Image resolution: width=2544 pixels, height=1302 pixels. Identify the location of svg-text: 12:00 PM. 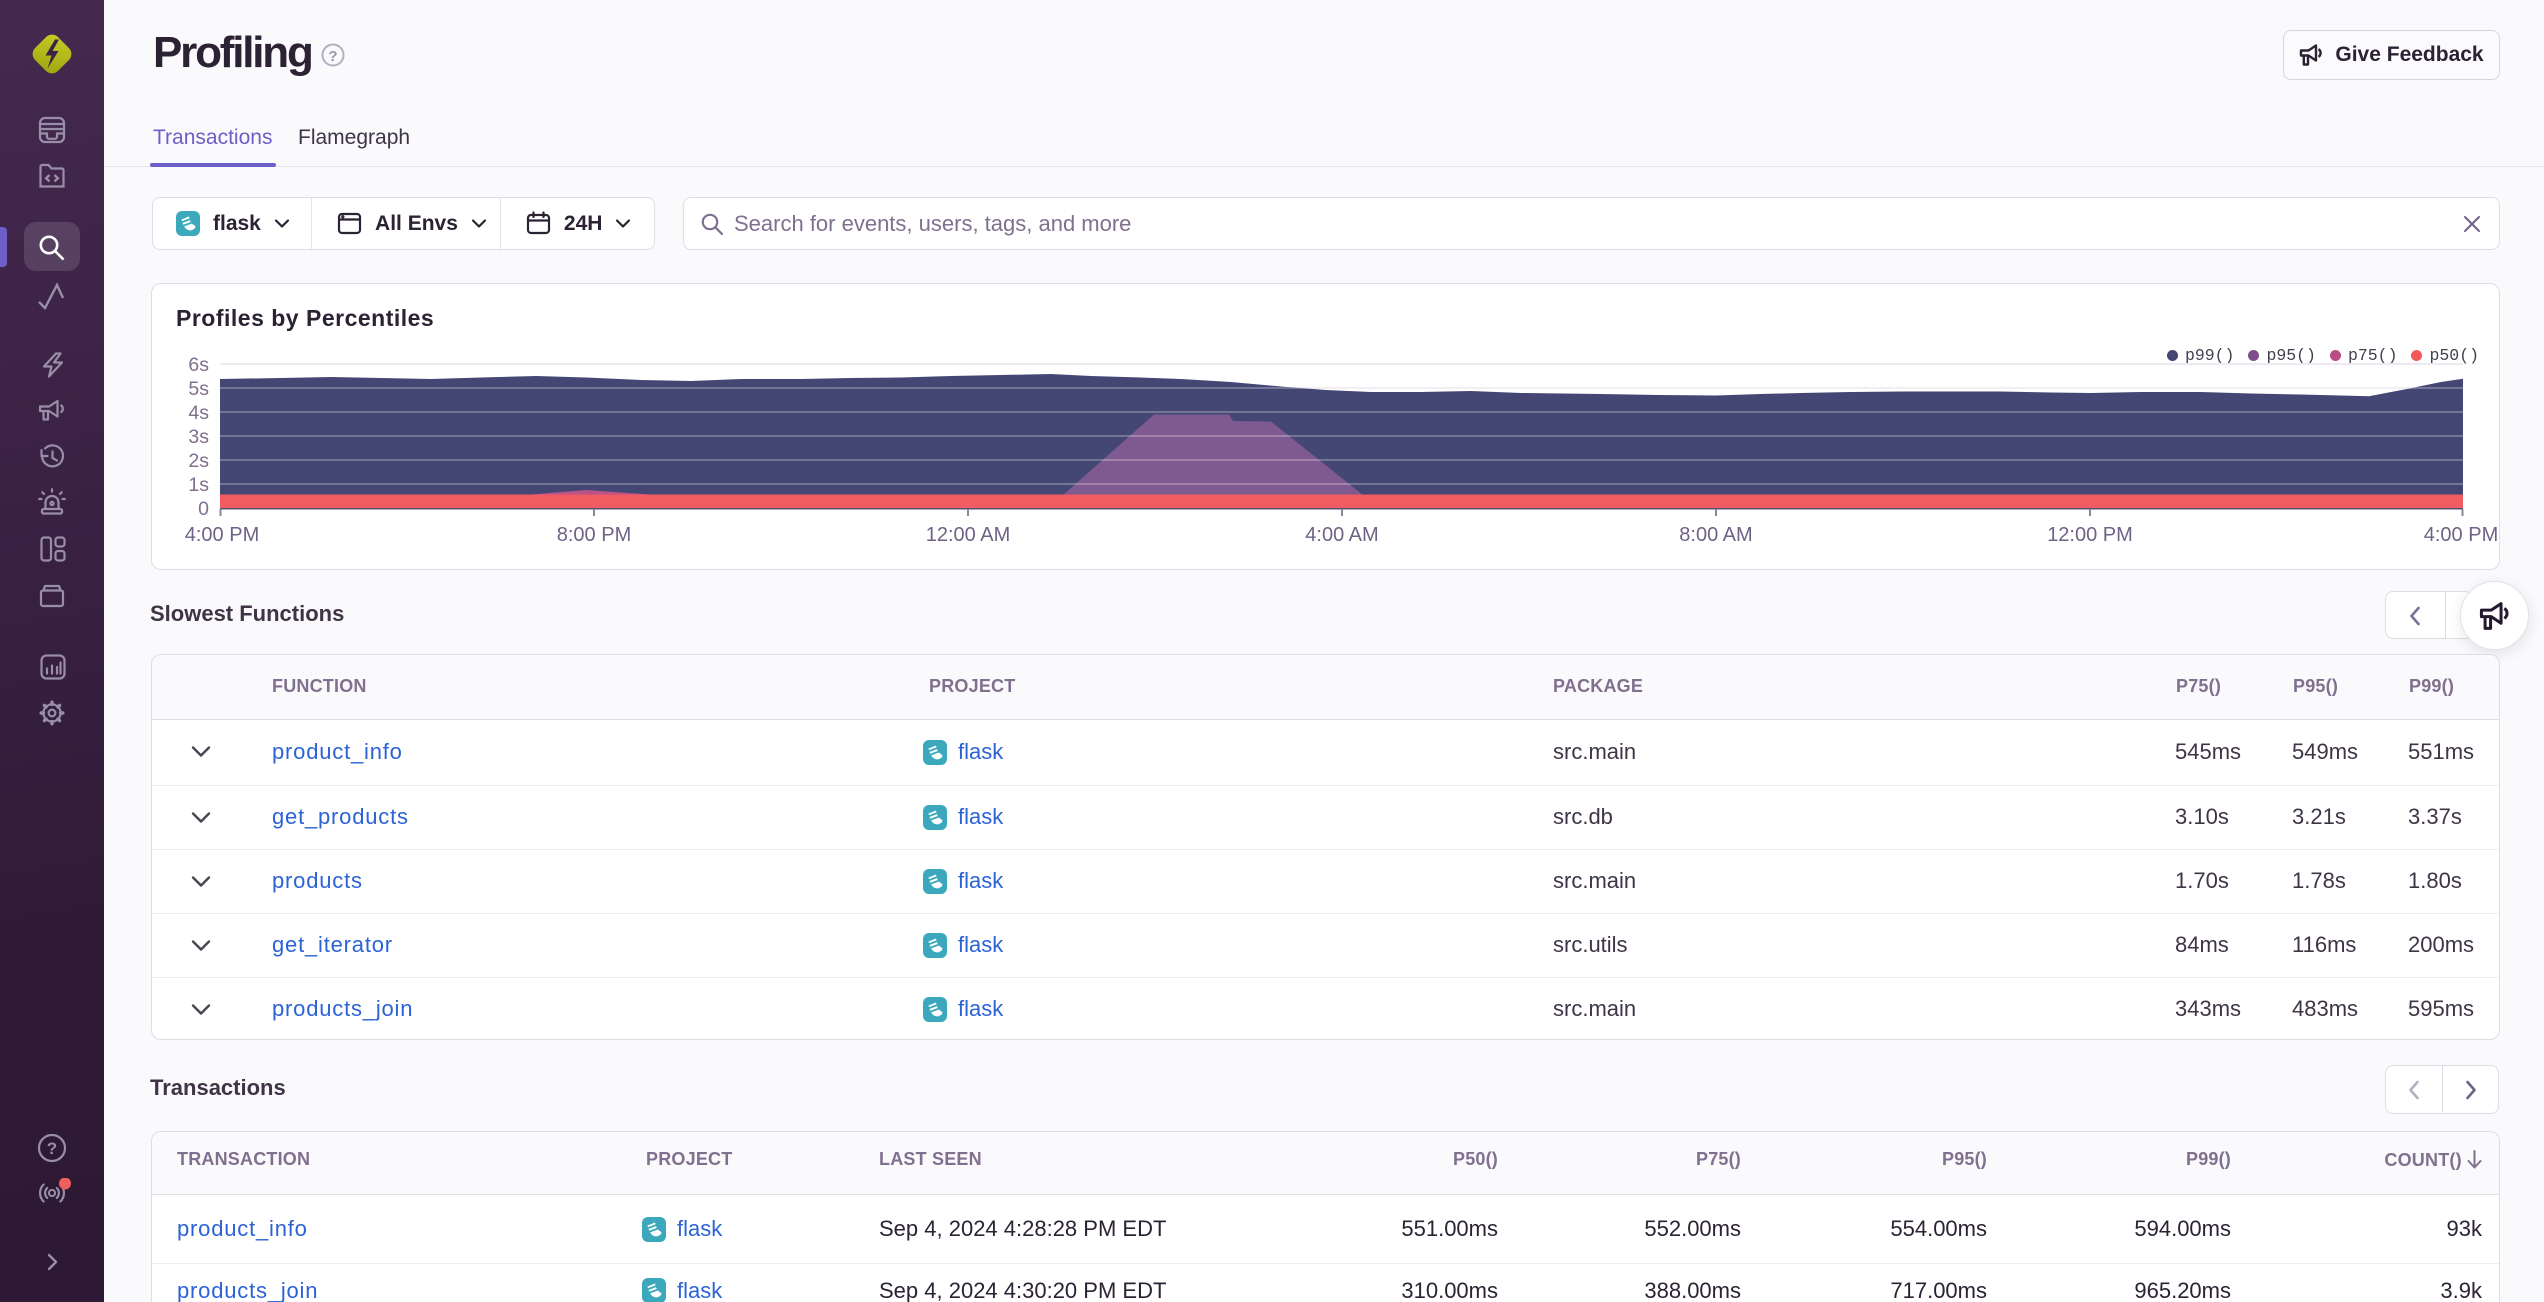
(2090, 535).